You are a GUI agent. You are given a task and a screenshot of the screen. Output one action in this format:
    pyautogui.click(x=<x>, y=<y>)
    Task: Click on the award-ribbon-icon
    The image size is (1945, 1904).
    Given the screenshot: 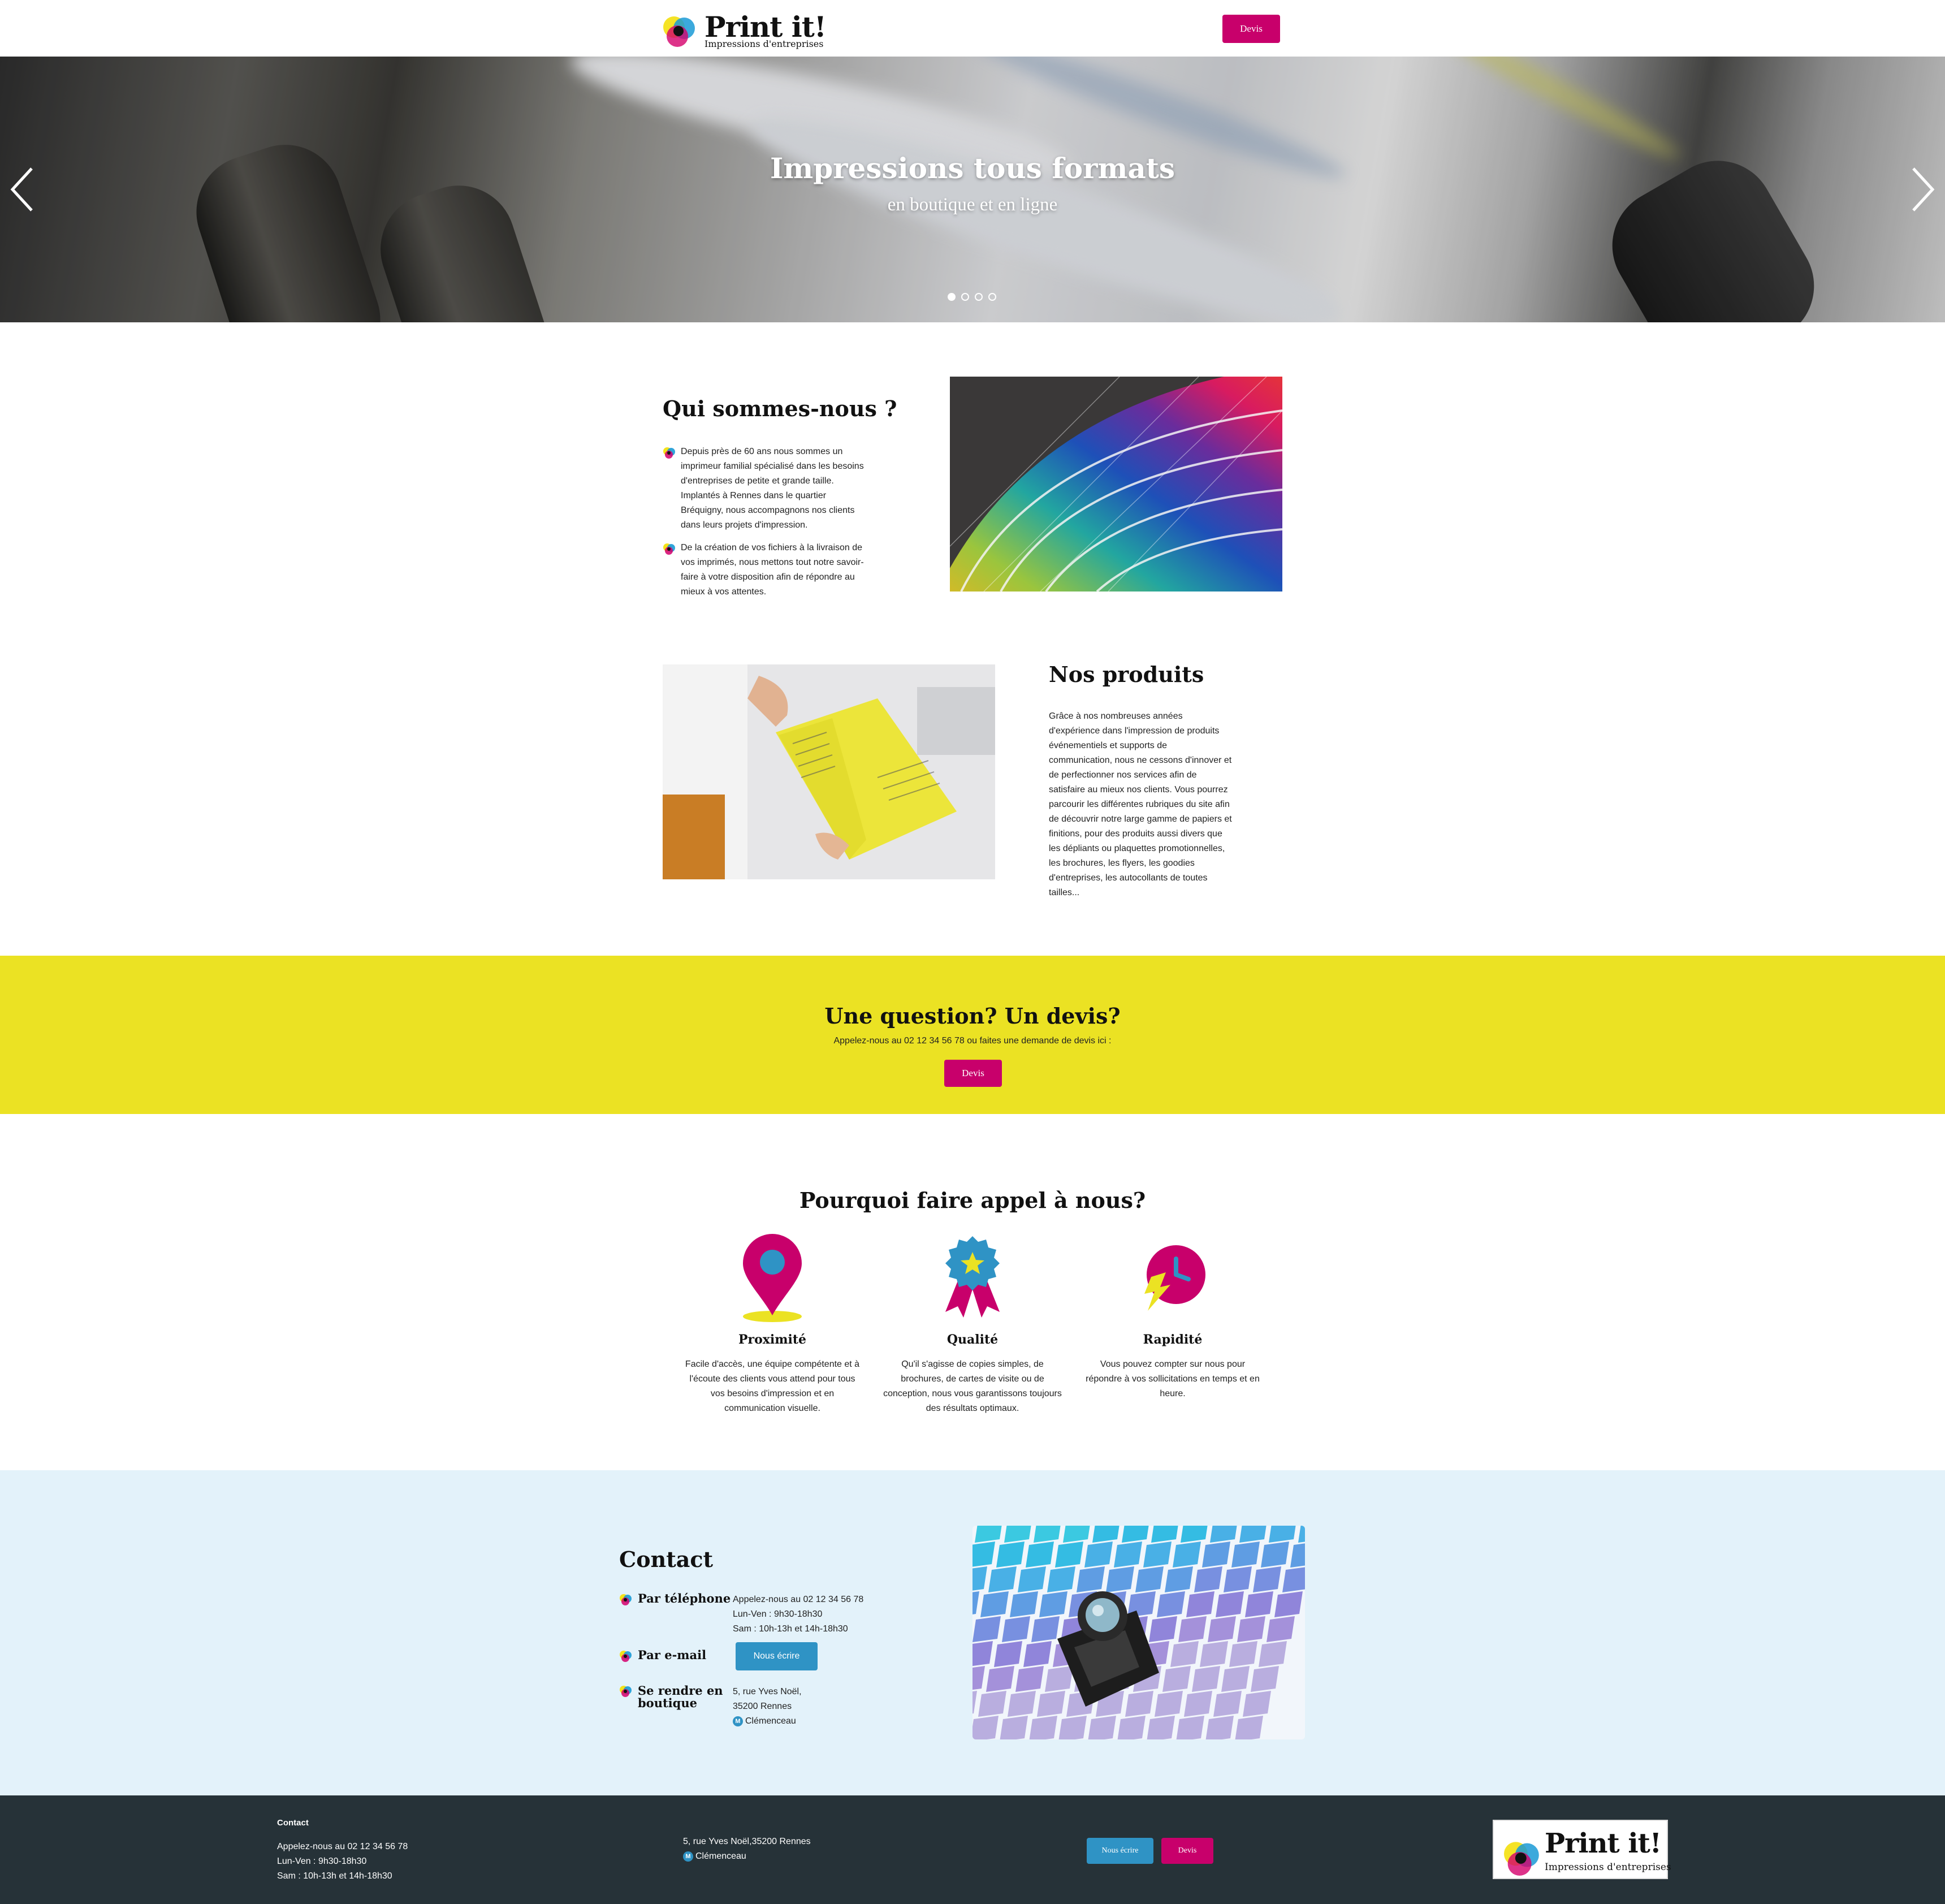 What is the action you would take?
    pyautogui.click(x=972, y=1277)
    